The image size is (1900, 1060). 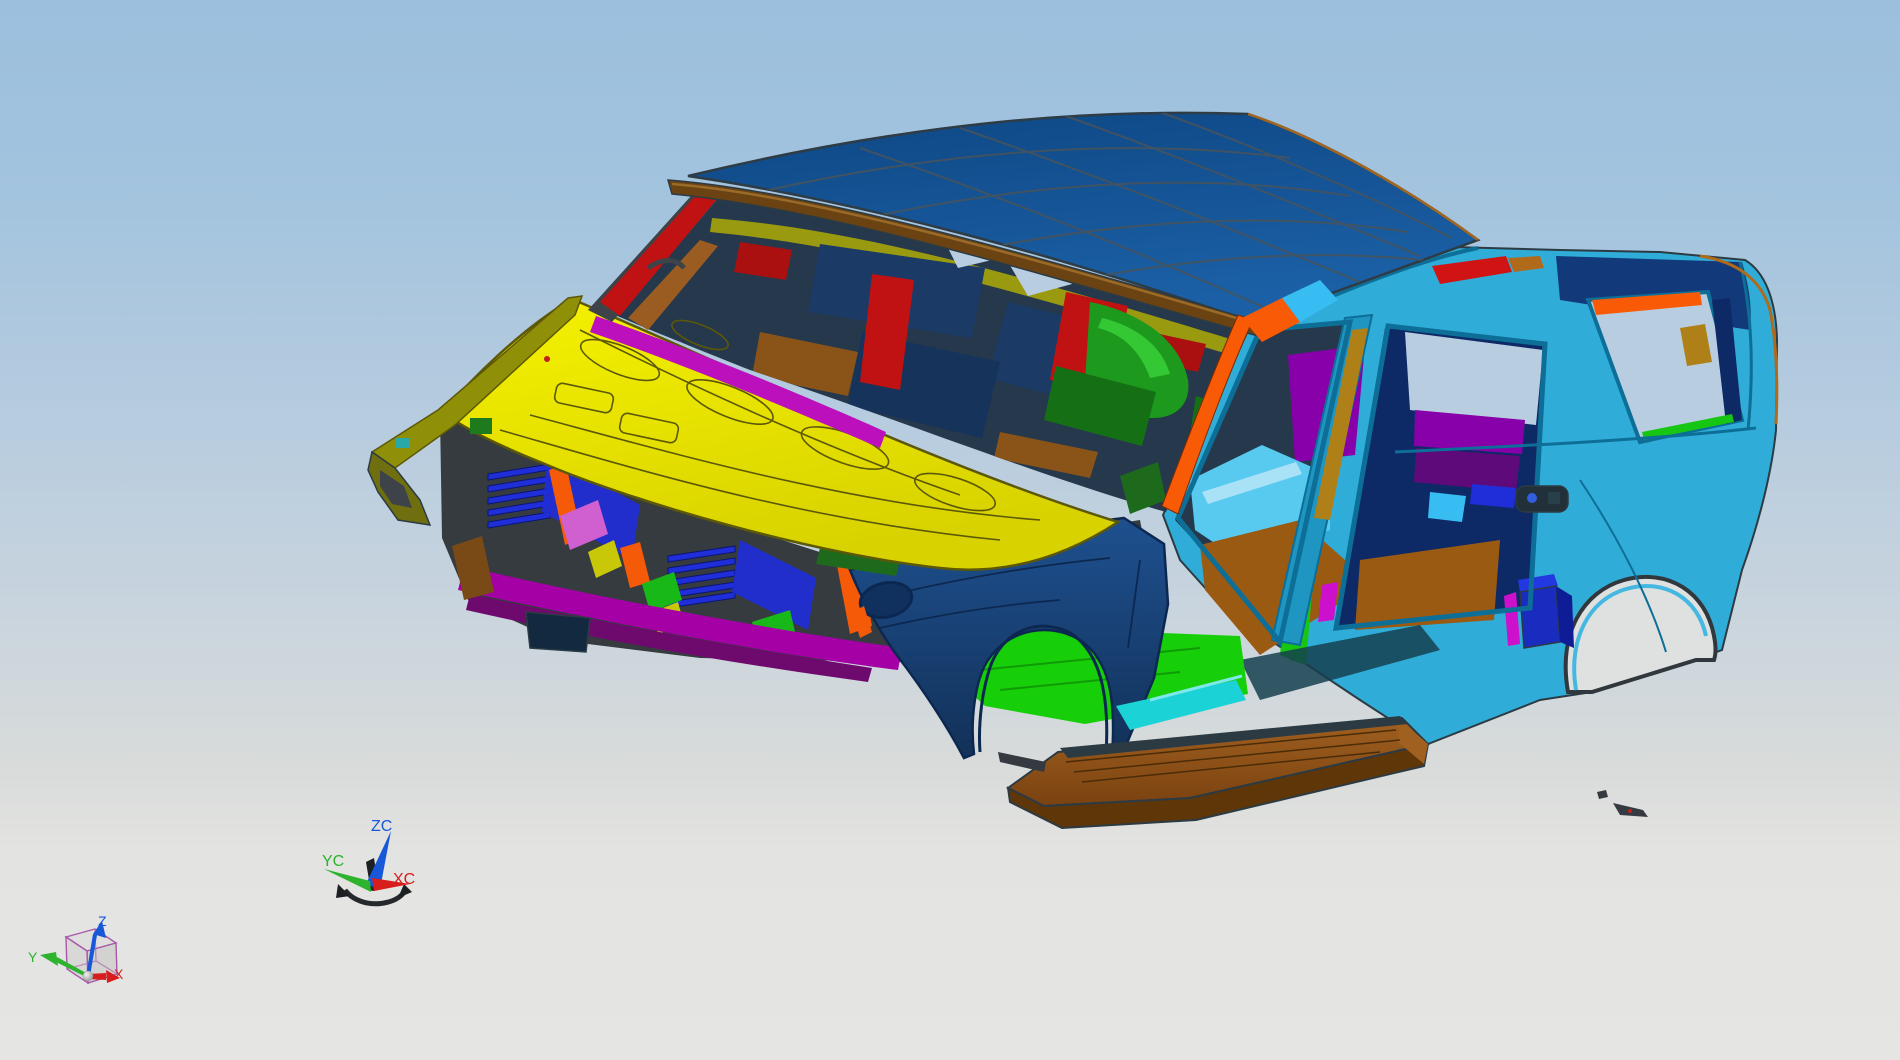 What do you see at coordinates (1622, 803) in the screenshot?
I see `loose-parts` at bounding box center [1622, 803].